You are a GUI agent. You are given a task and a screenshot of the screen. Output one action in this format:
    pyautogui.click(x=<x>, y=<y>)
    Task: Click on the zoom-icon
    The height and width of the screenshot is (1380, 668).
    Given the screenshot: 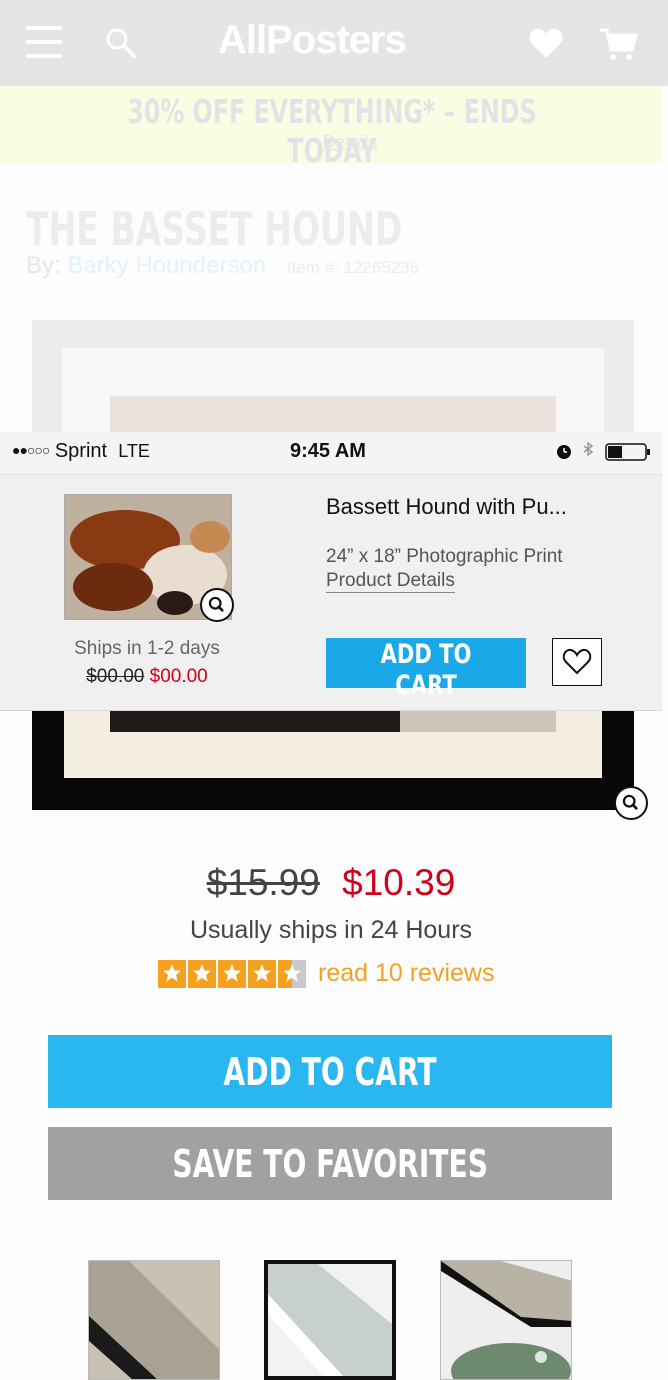 What is the action you would take?
    pyautogui.click(x=631, y=803)
    